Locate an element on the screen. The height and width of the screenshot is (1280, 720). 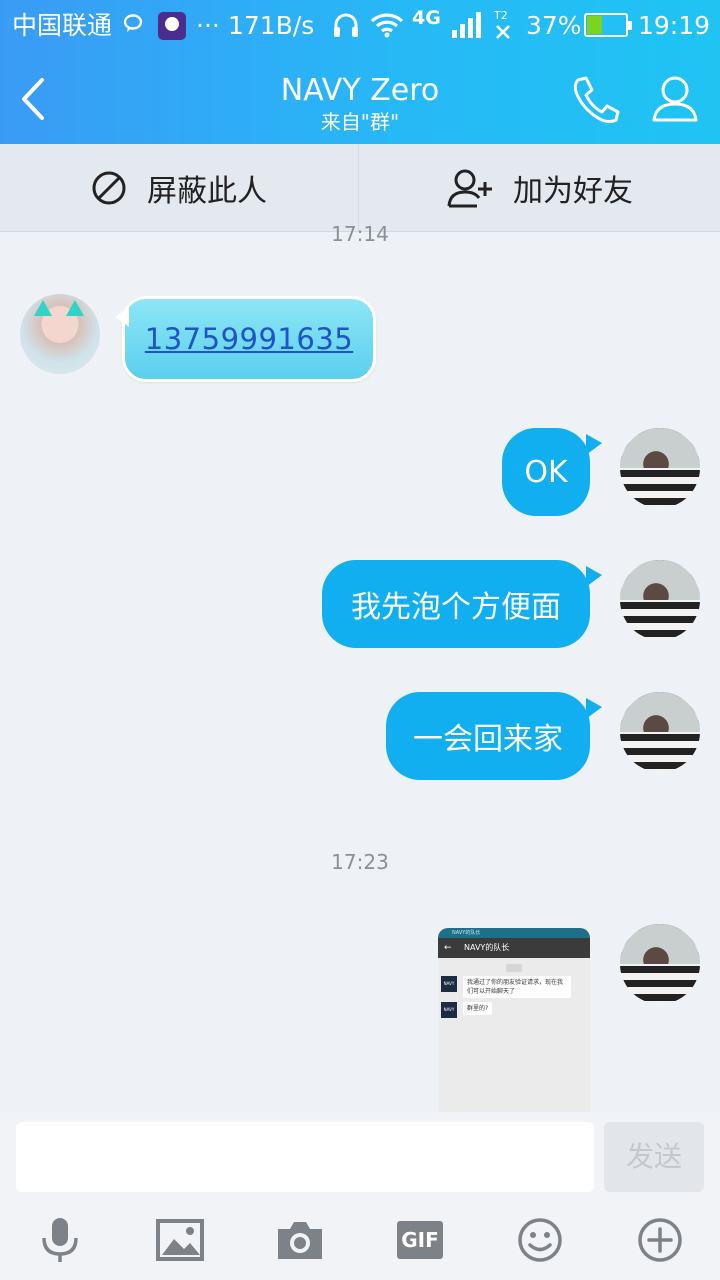
screenshot-time-chip is located at coordinates (514, 968).